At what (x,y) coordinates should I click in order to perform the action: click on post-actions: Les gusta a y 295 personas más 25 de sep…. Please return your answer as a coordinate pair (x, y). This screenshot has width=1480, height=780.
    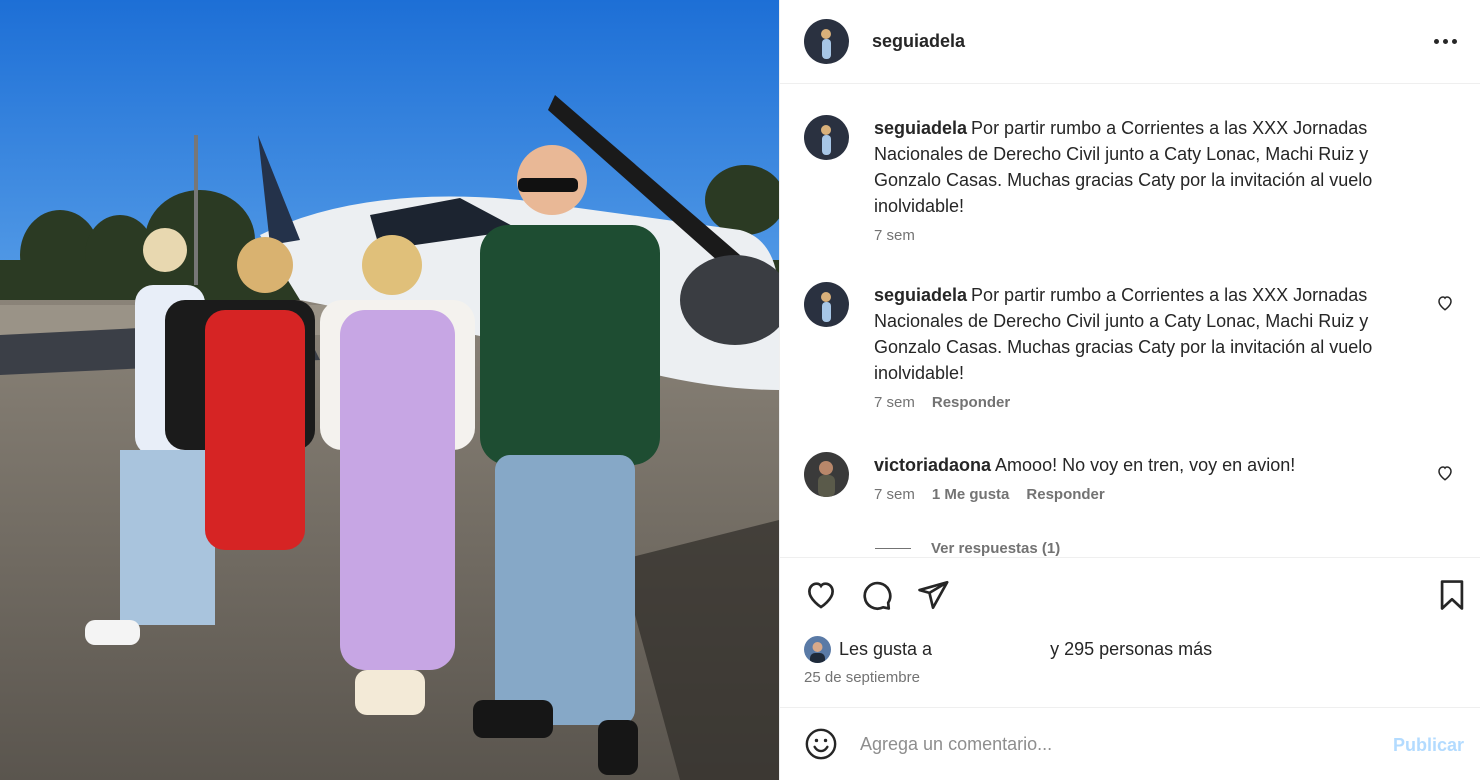
    Looking at the image, I should click on (1130, 632).